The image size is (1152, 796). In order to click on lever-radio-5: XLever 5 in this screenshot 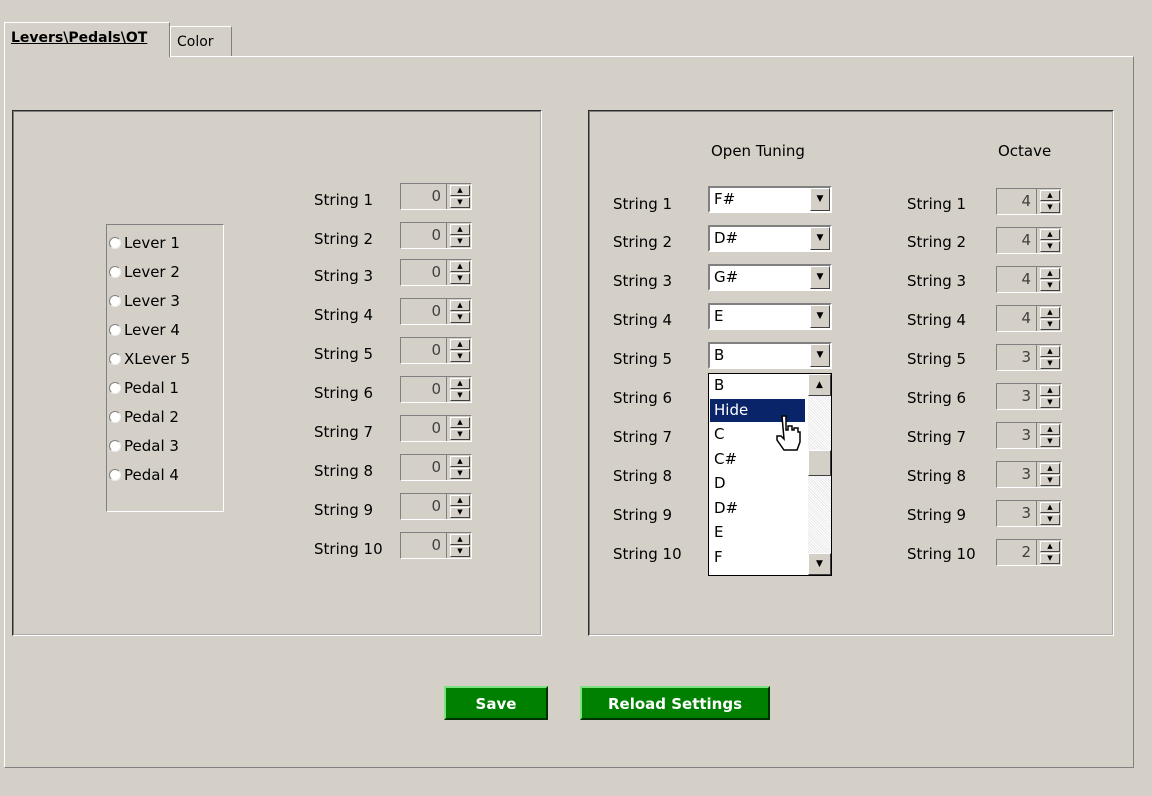, I will do `click(149, 359)`.